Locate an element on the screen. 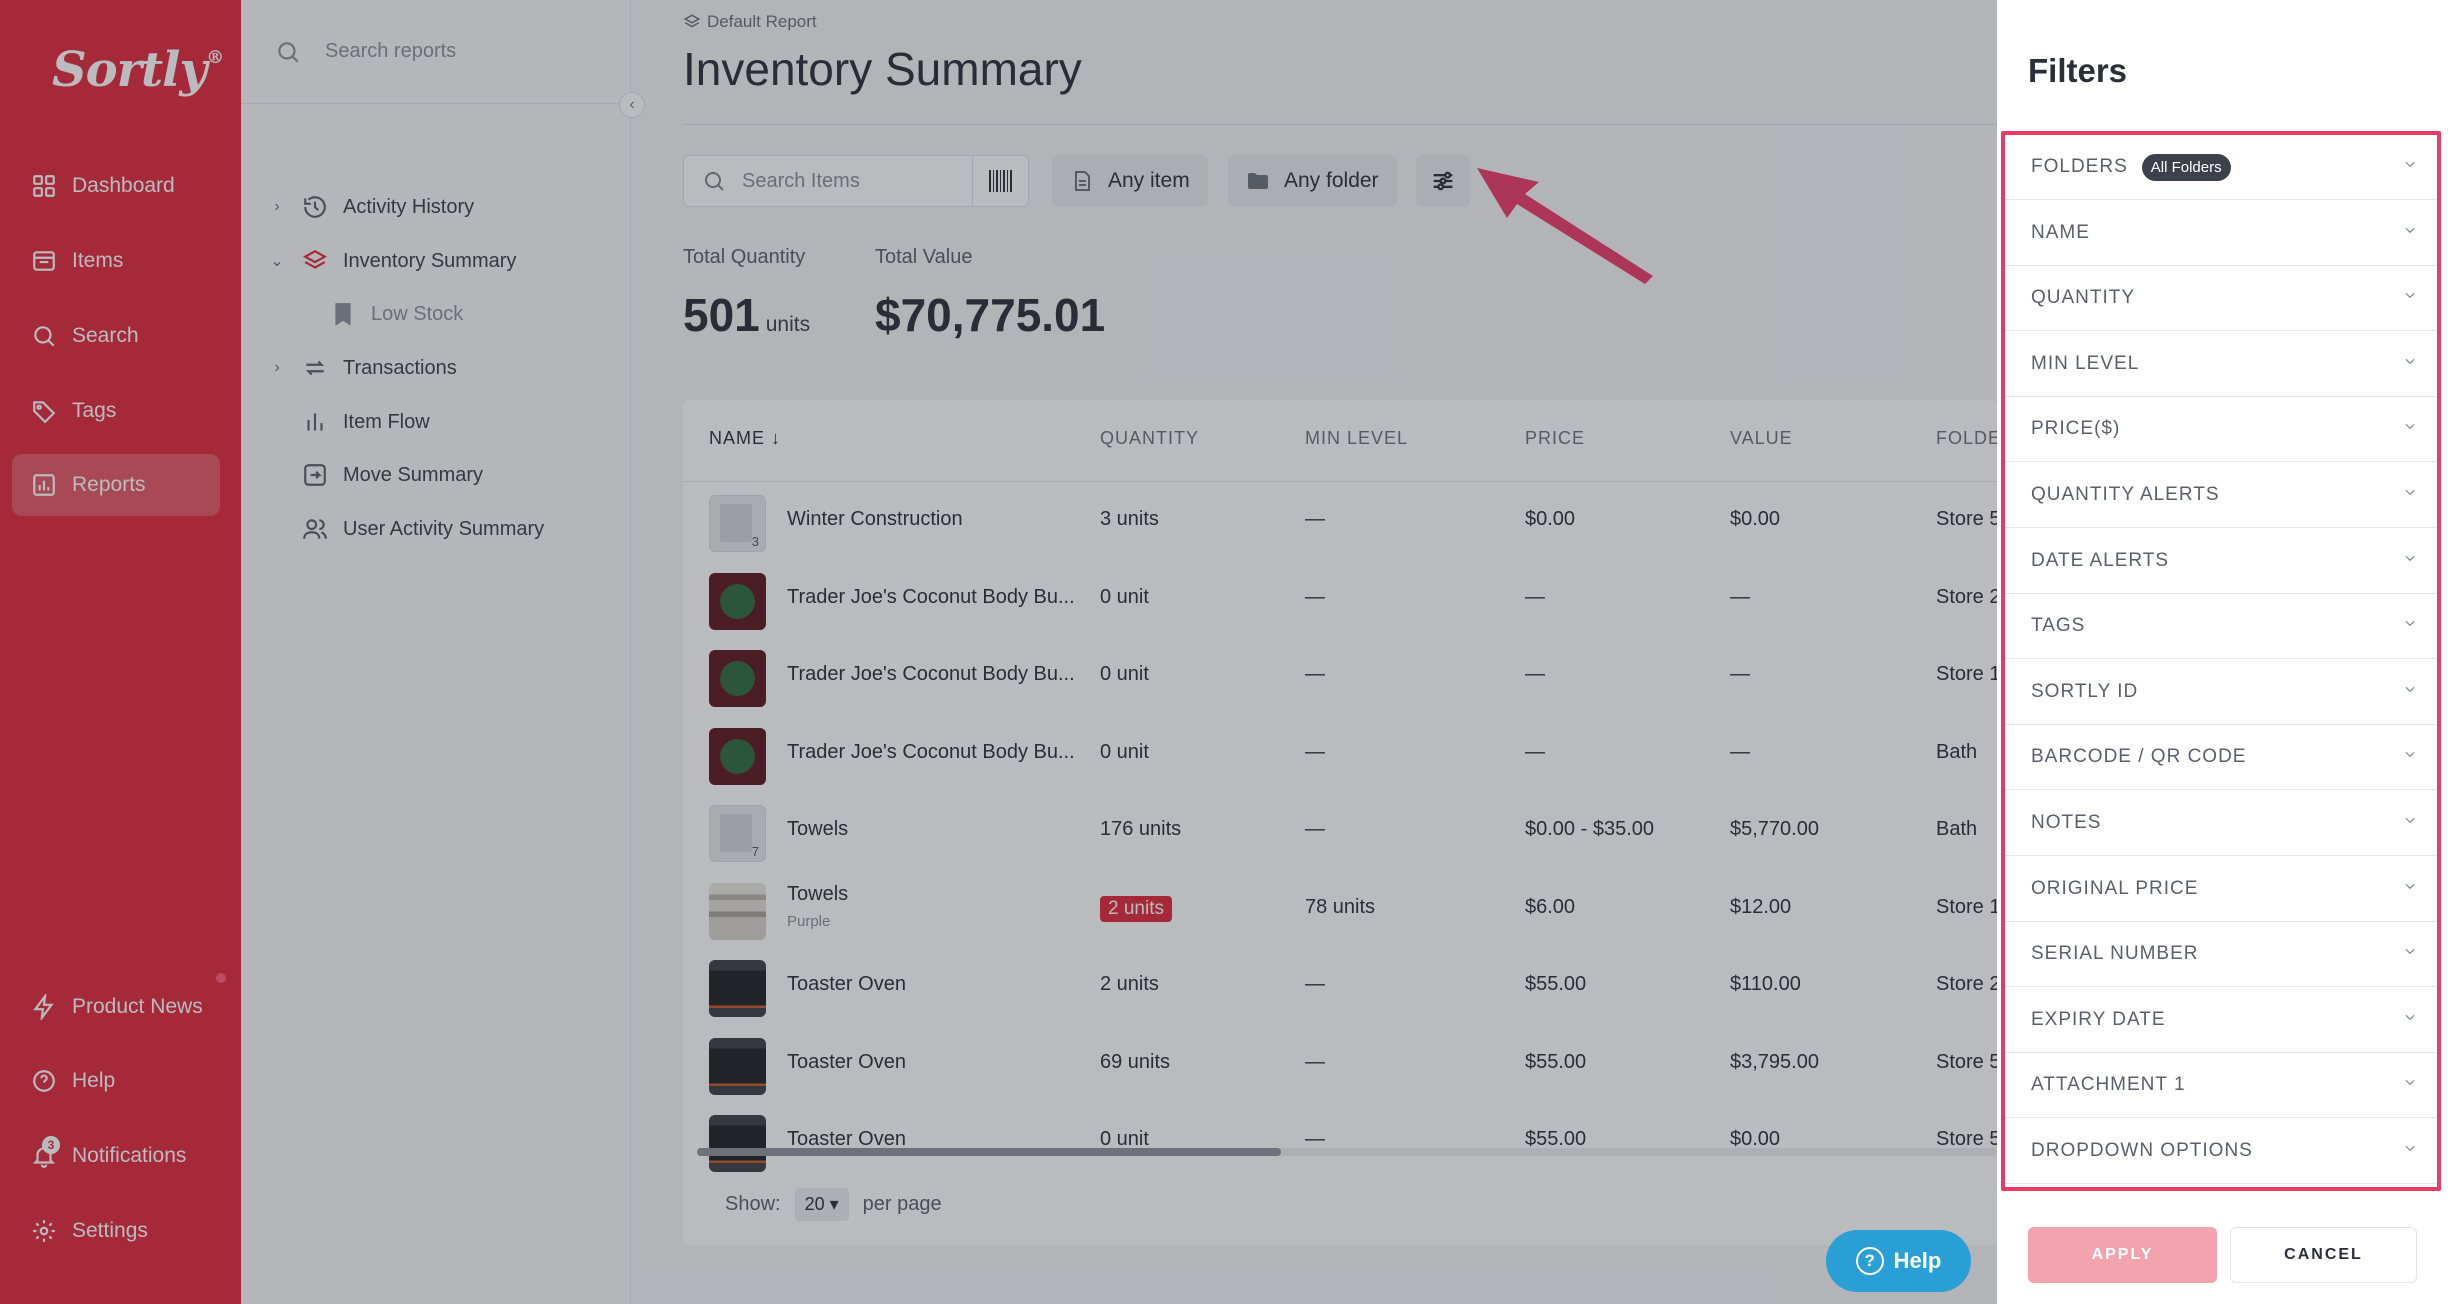 The height and width of the screenshot is (1304, 2448). filter-label: DATE ALERTS is located at coordinates (2100, 560).